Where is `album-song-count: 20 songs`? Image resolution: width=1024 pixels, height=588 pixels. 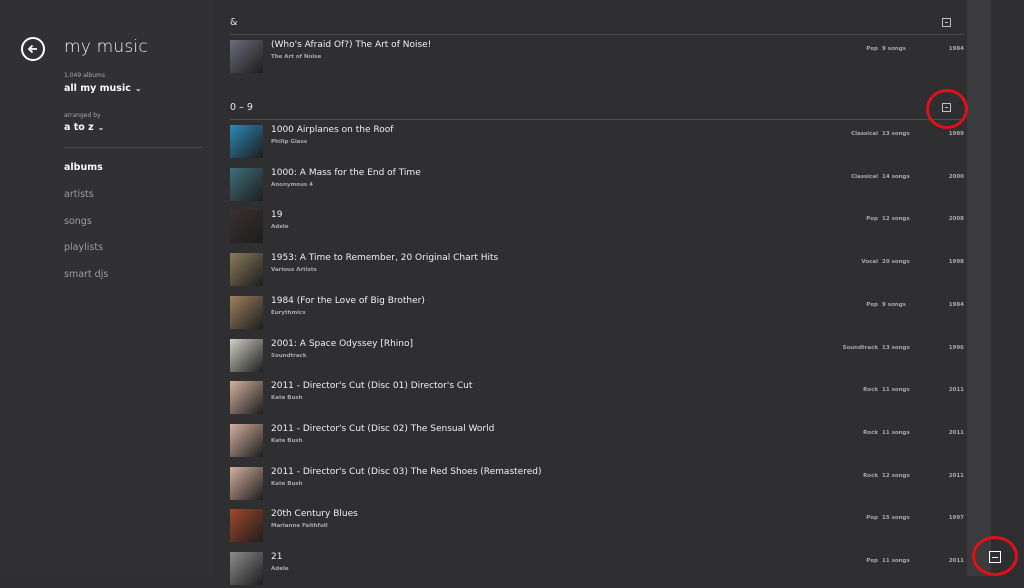 album-song-count: 20 songs is located at coordinates (896, 262).